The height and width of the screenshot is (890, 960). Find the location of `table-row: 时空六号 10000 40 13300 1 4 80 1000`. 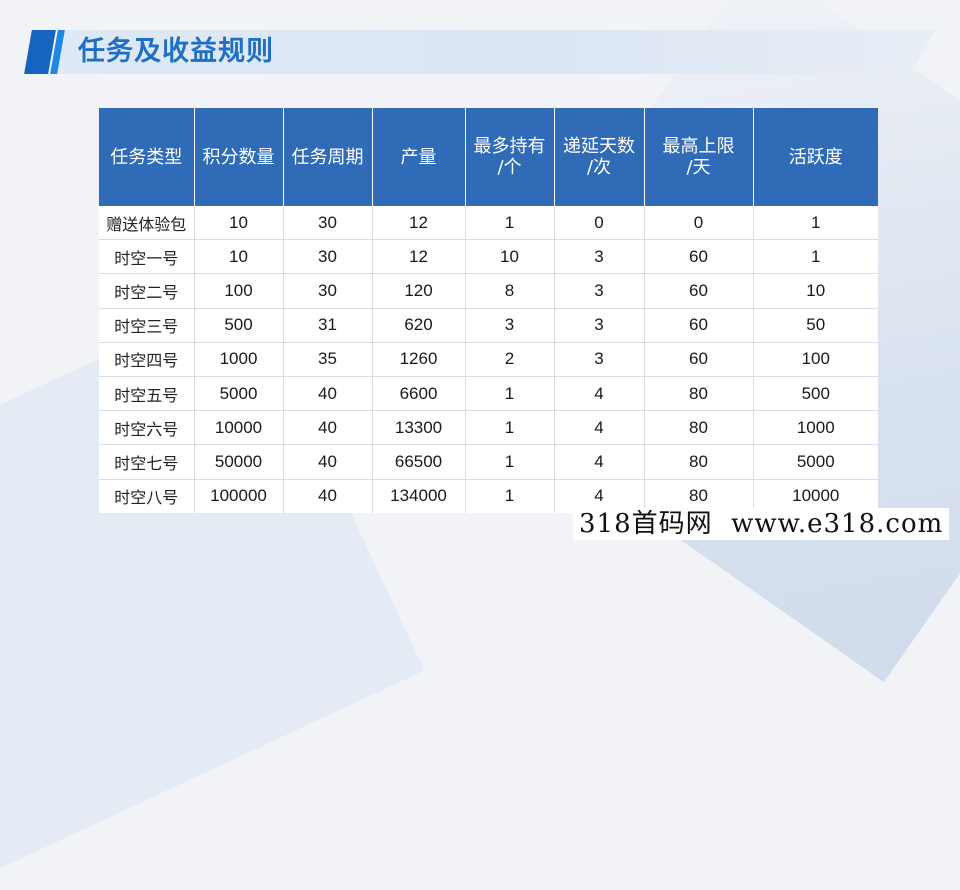

table-row: 时空六号 10000 40 13300 1 4 80 1000 is located at coordinates (488, 428).